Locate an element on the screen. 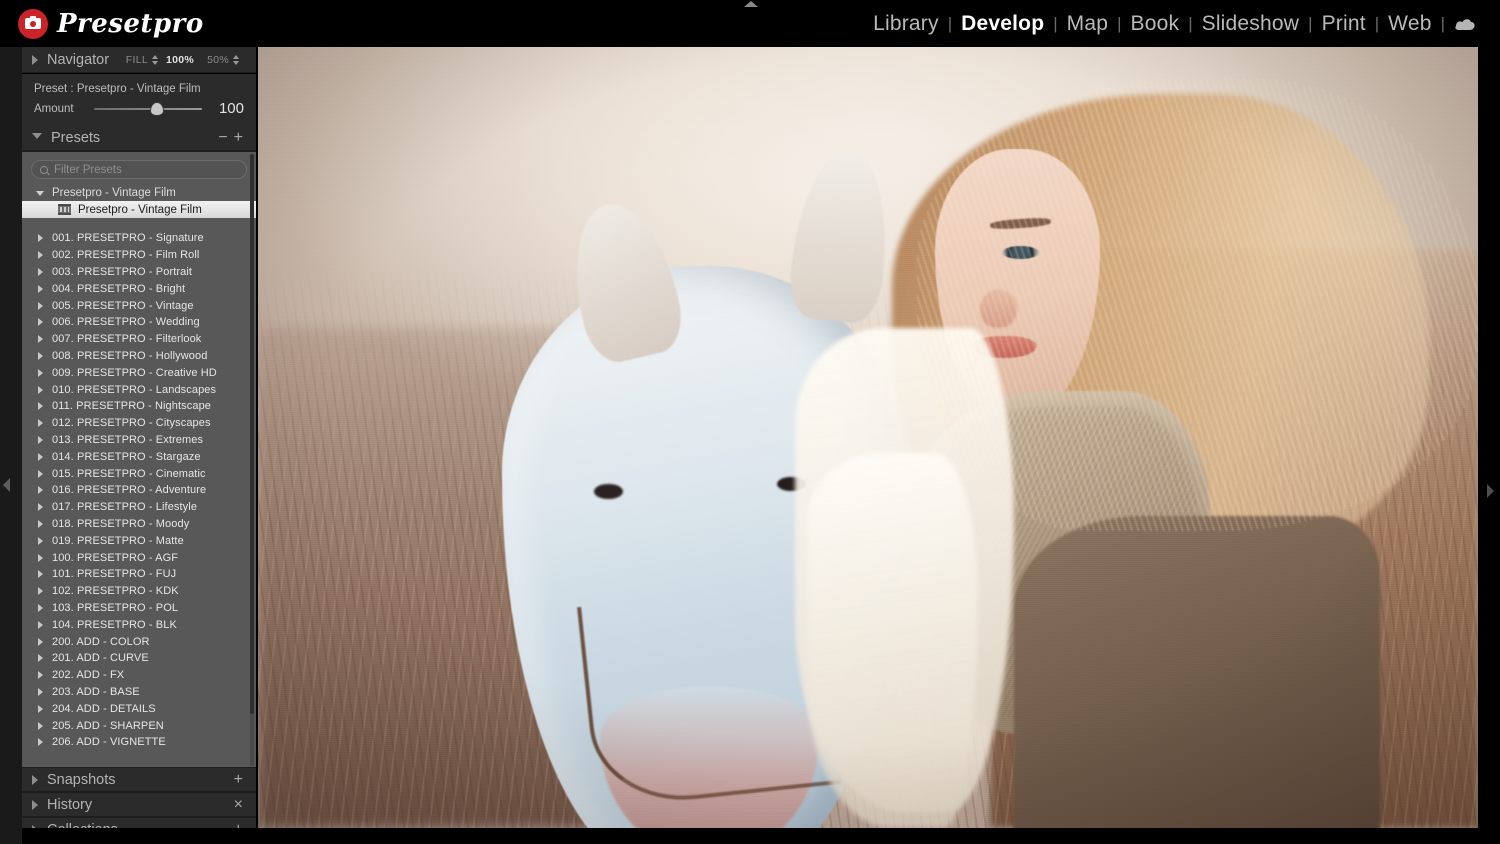 Image resolution: width=1500 pixels, height=844 pixels. preset-list-item: 201. ADD - CURVE is located at coordinates (139, 658).